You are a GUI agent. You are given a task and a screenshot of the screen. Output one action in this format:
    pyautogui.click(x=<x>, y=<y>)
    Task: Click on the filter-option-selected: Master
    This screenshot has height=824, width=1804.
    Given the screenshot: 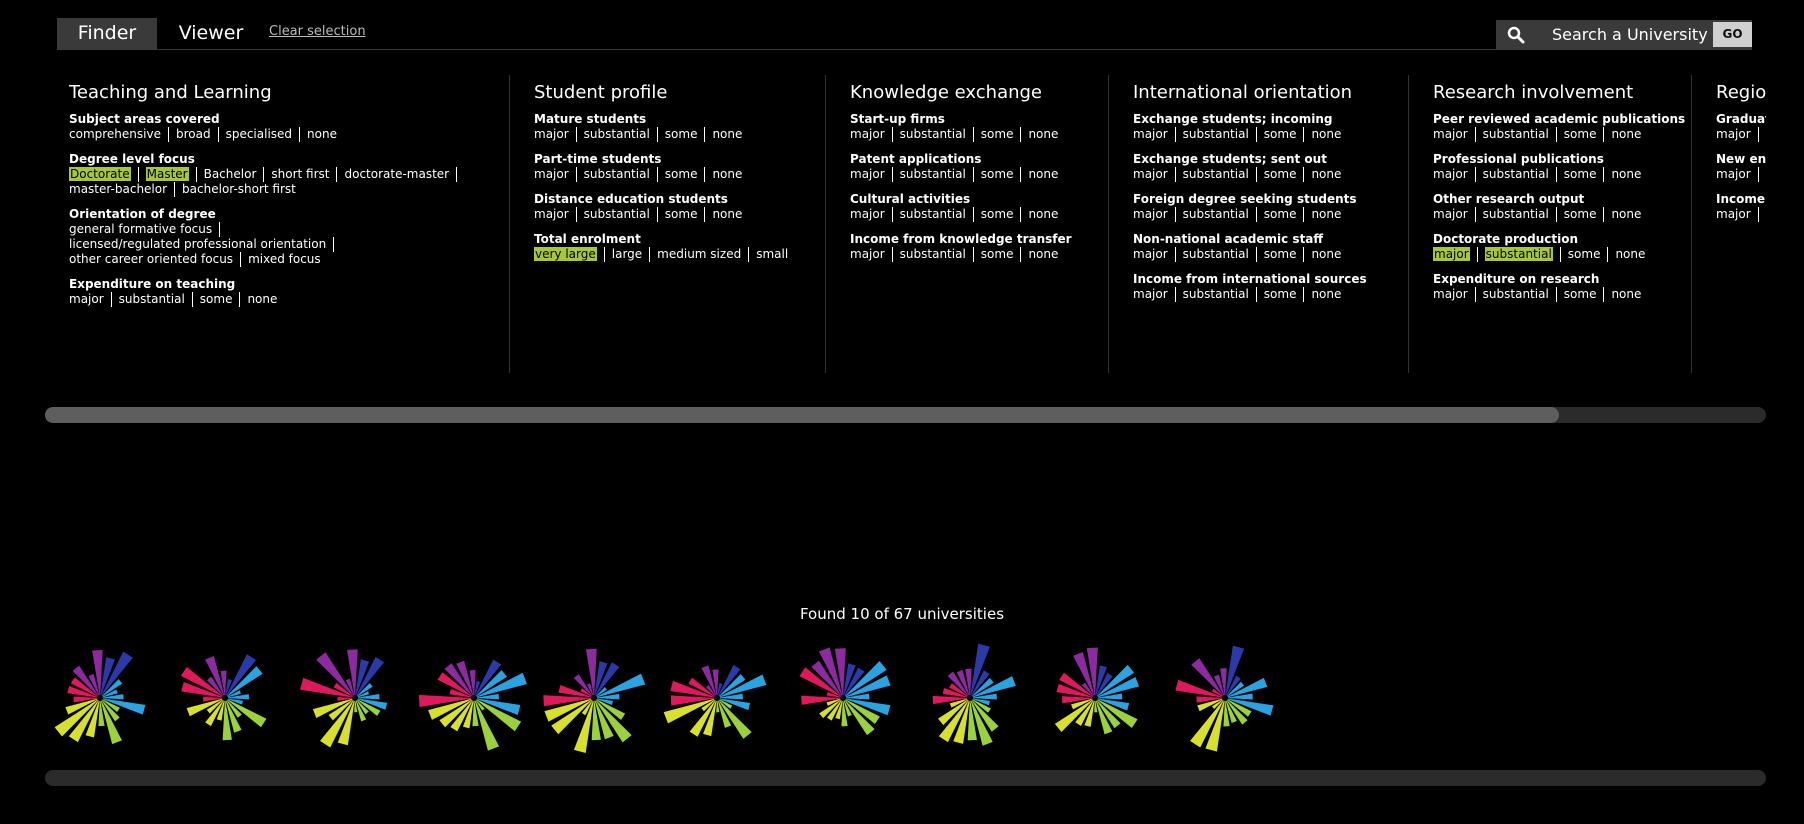 What is the action you would take?
    pyautogui.click(x=171, y=174)
    